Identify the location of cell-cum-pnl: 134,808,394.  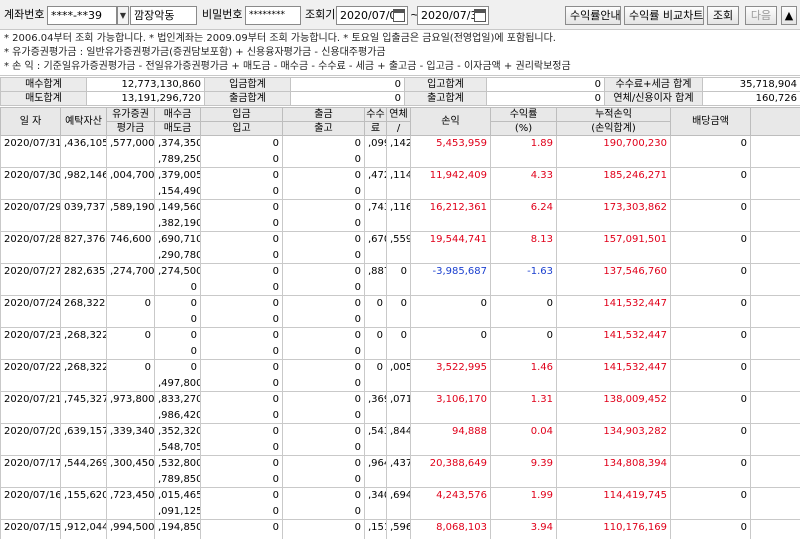
(613, 463).